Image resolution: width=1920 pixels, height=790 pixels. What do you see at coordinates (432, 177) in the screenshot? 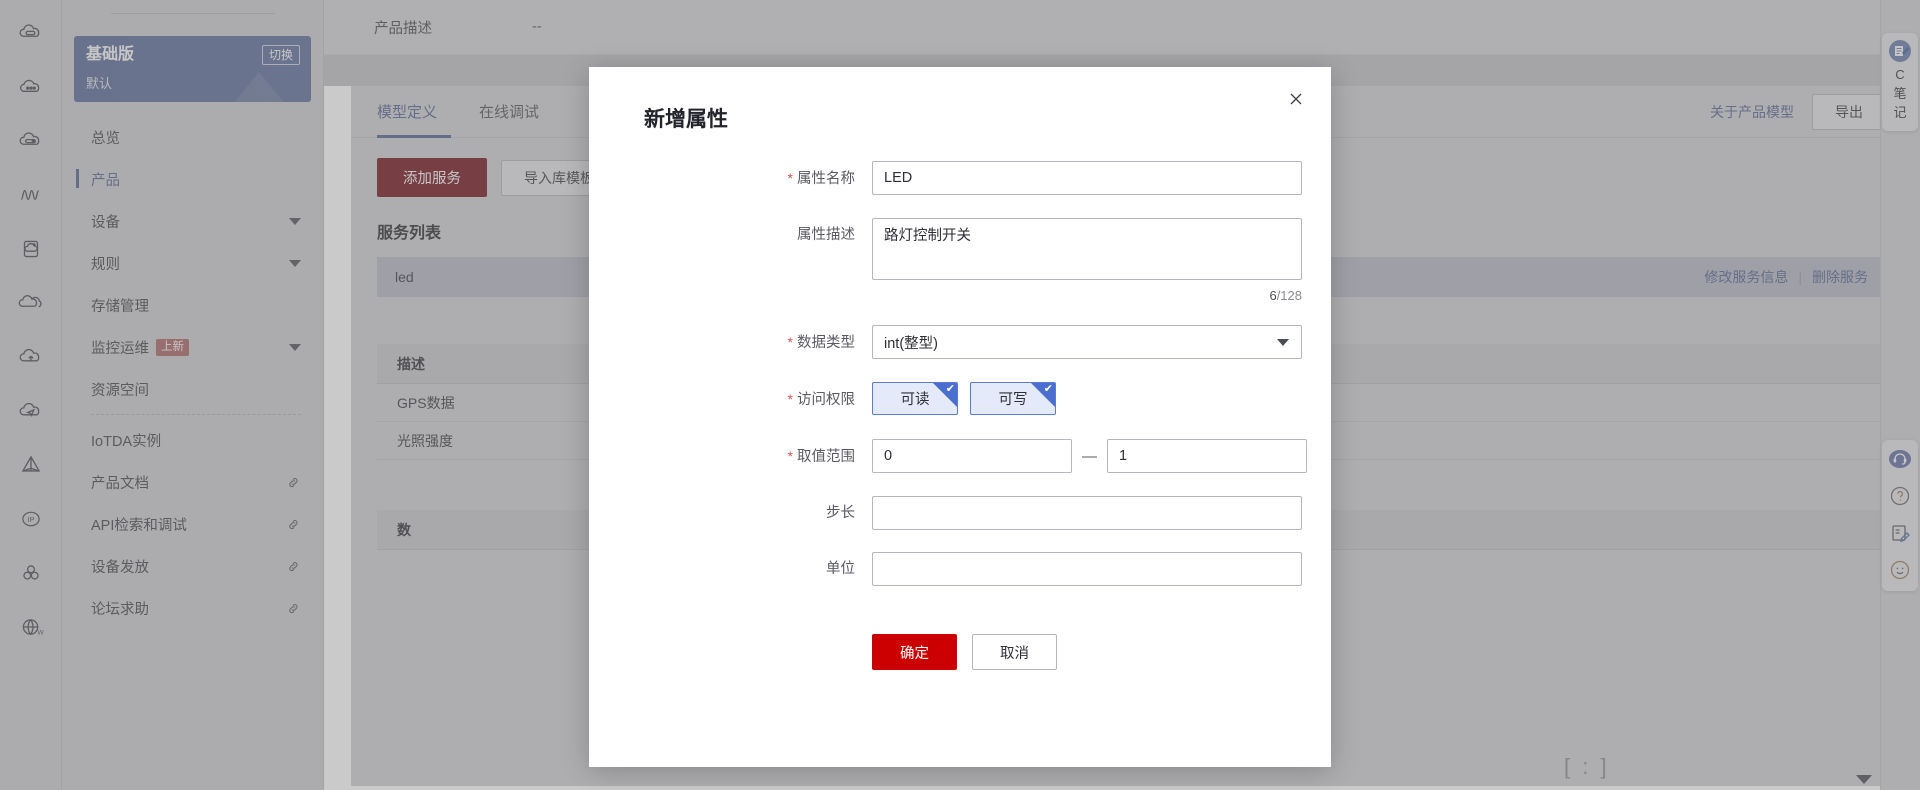
I see `add-service-button: 添加服务` at bounding box center [432, 177].